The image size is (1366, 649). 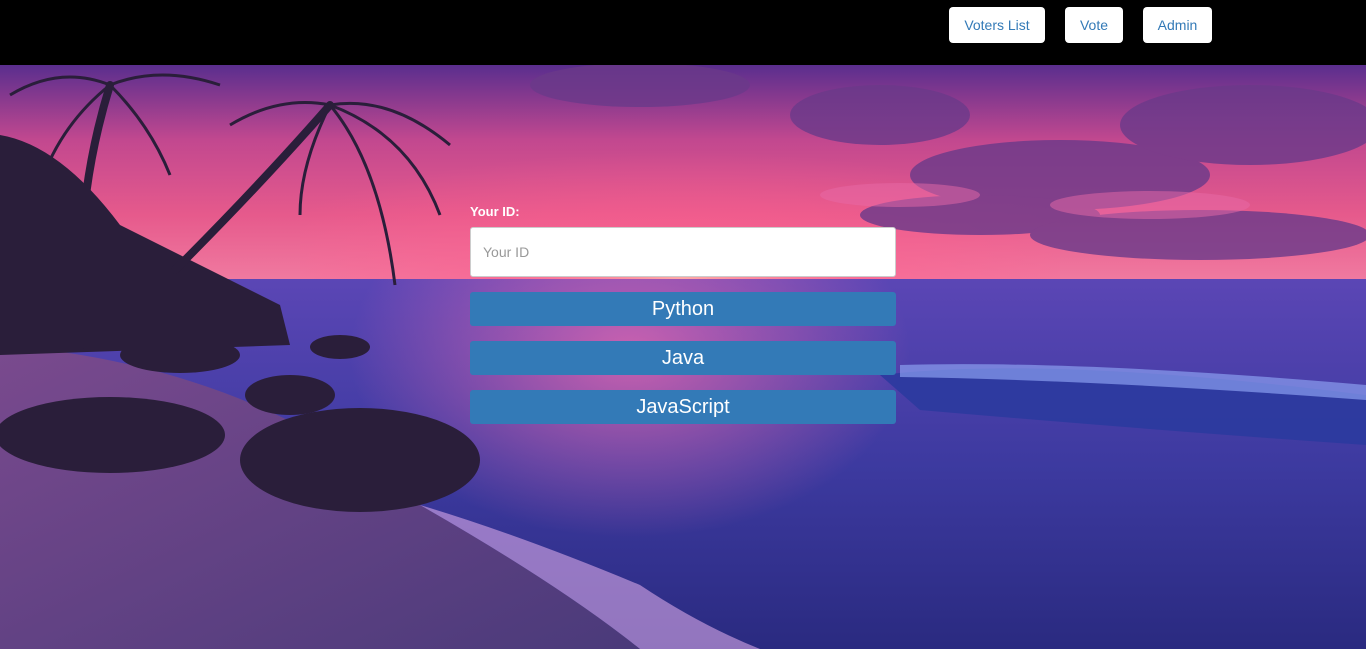 What do you see at coordinates (997, 25) in the screenshot?
I see `voters-list-button: Voters List` at bounding box center [997, 25].